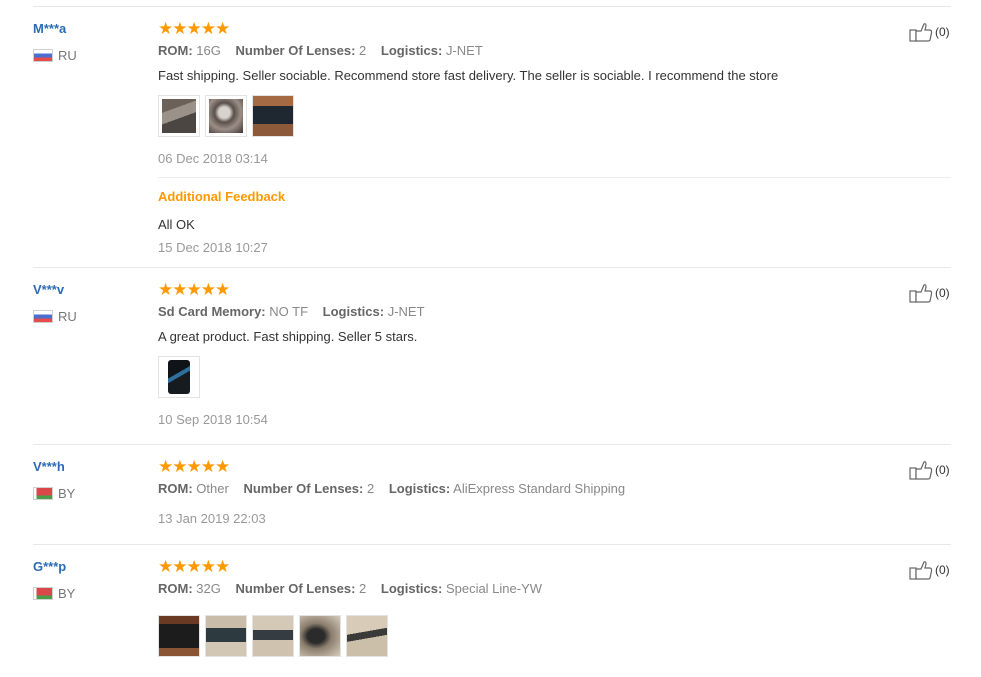  Describe the element at coordinates (48, 289) in the screenshot. I see `reviewer-name: V***v` at that location.